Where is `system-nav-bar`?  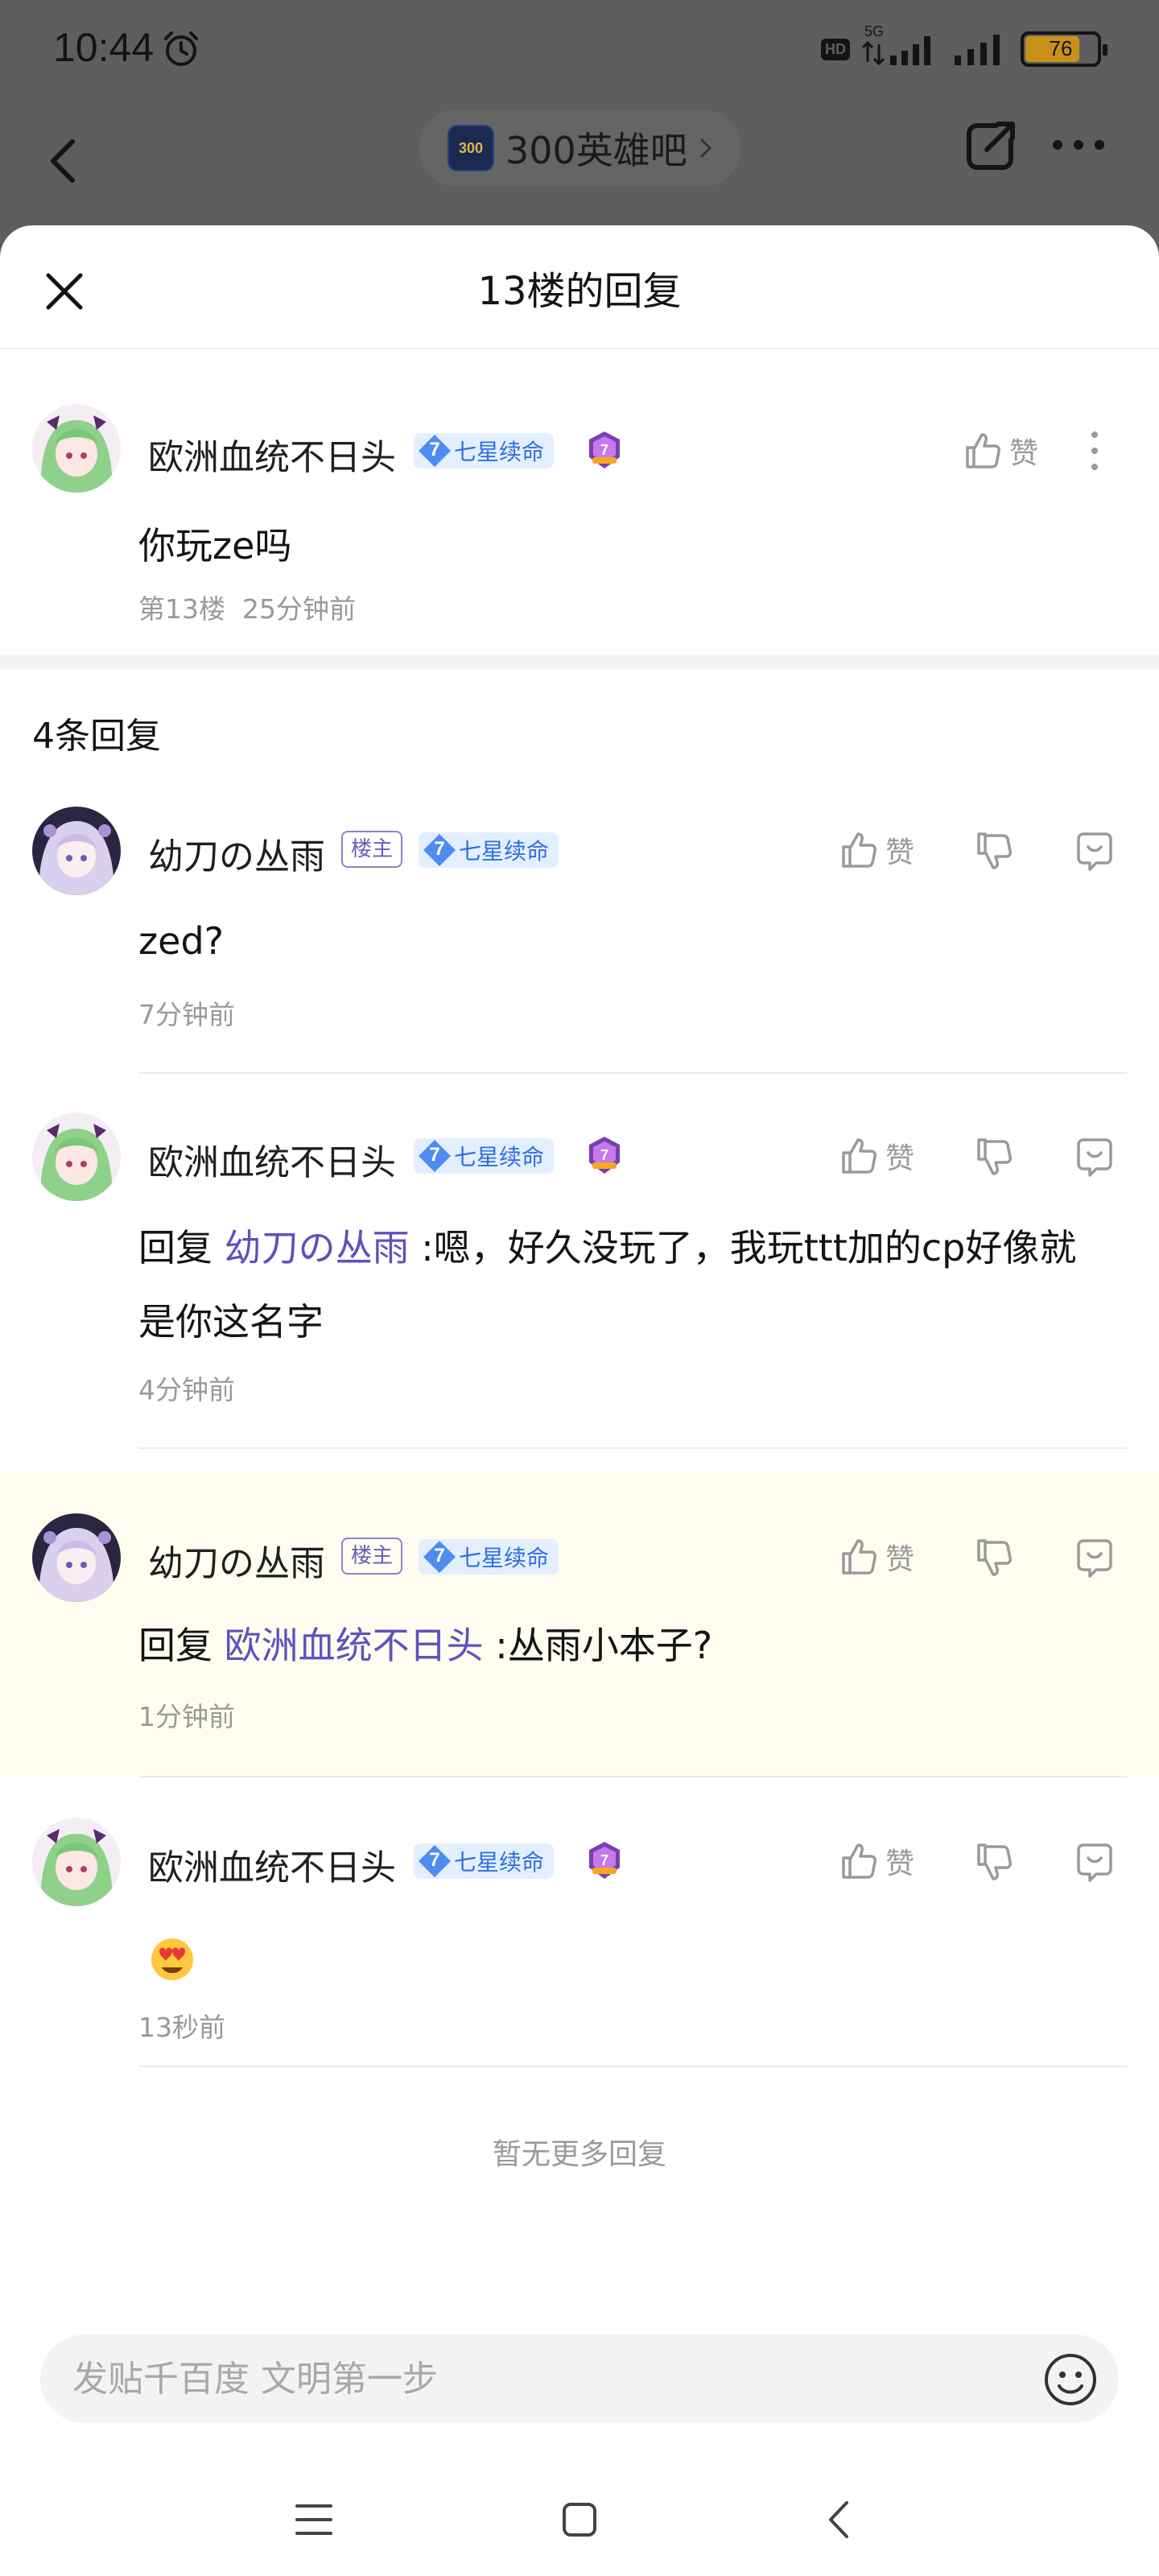
system-nav-bar is located at coordinates (579, 2519).